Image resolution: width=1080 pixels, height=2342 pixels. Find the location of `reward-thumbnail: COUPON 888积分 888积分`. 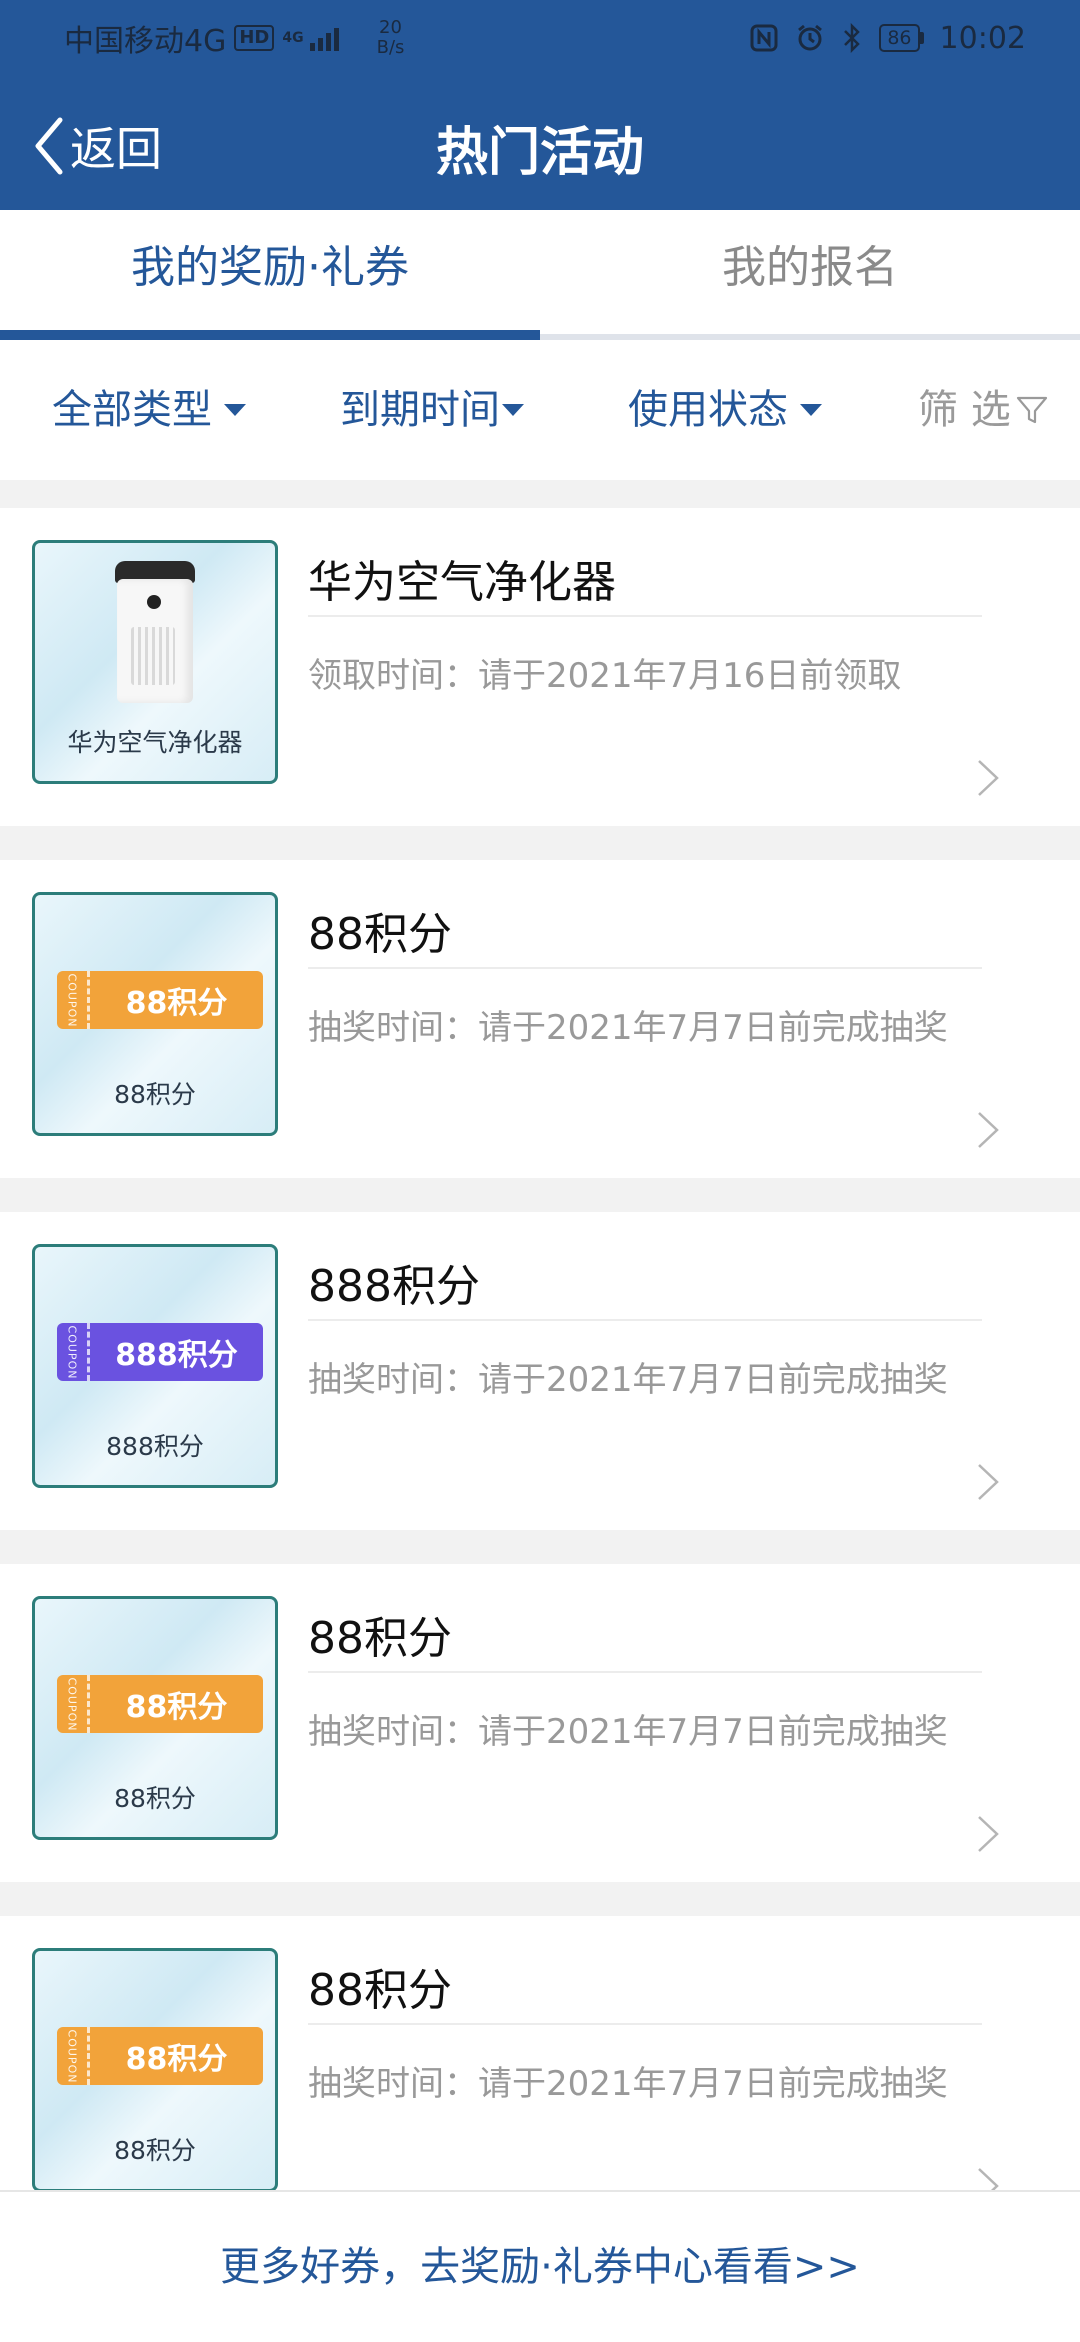

reward-thumbnail: COUPON 888积分 888积分 is located at coordinates (155, 1366).